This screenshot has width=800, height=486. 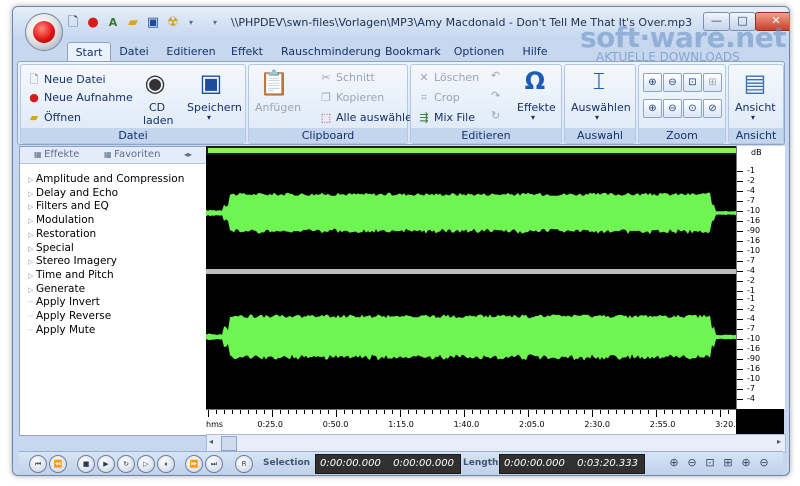 I want to click on view-layout-icon: ▤, so click(x=755, y=83).